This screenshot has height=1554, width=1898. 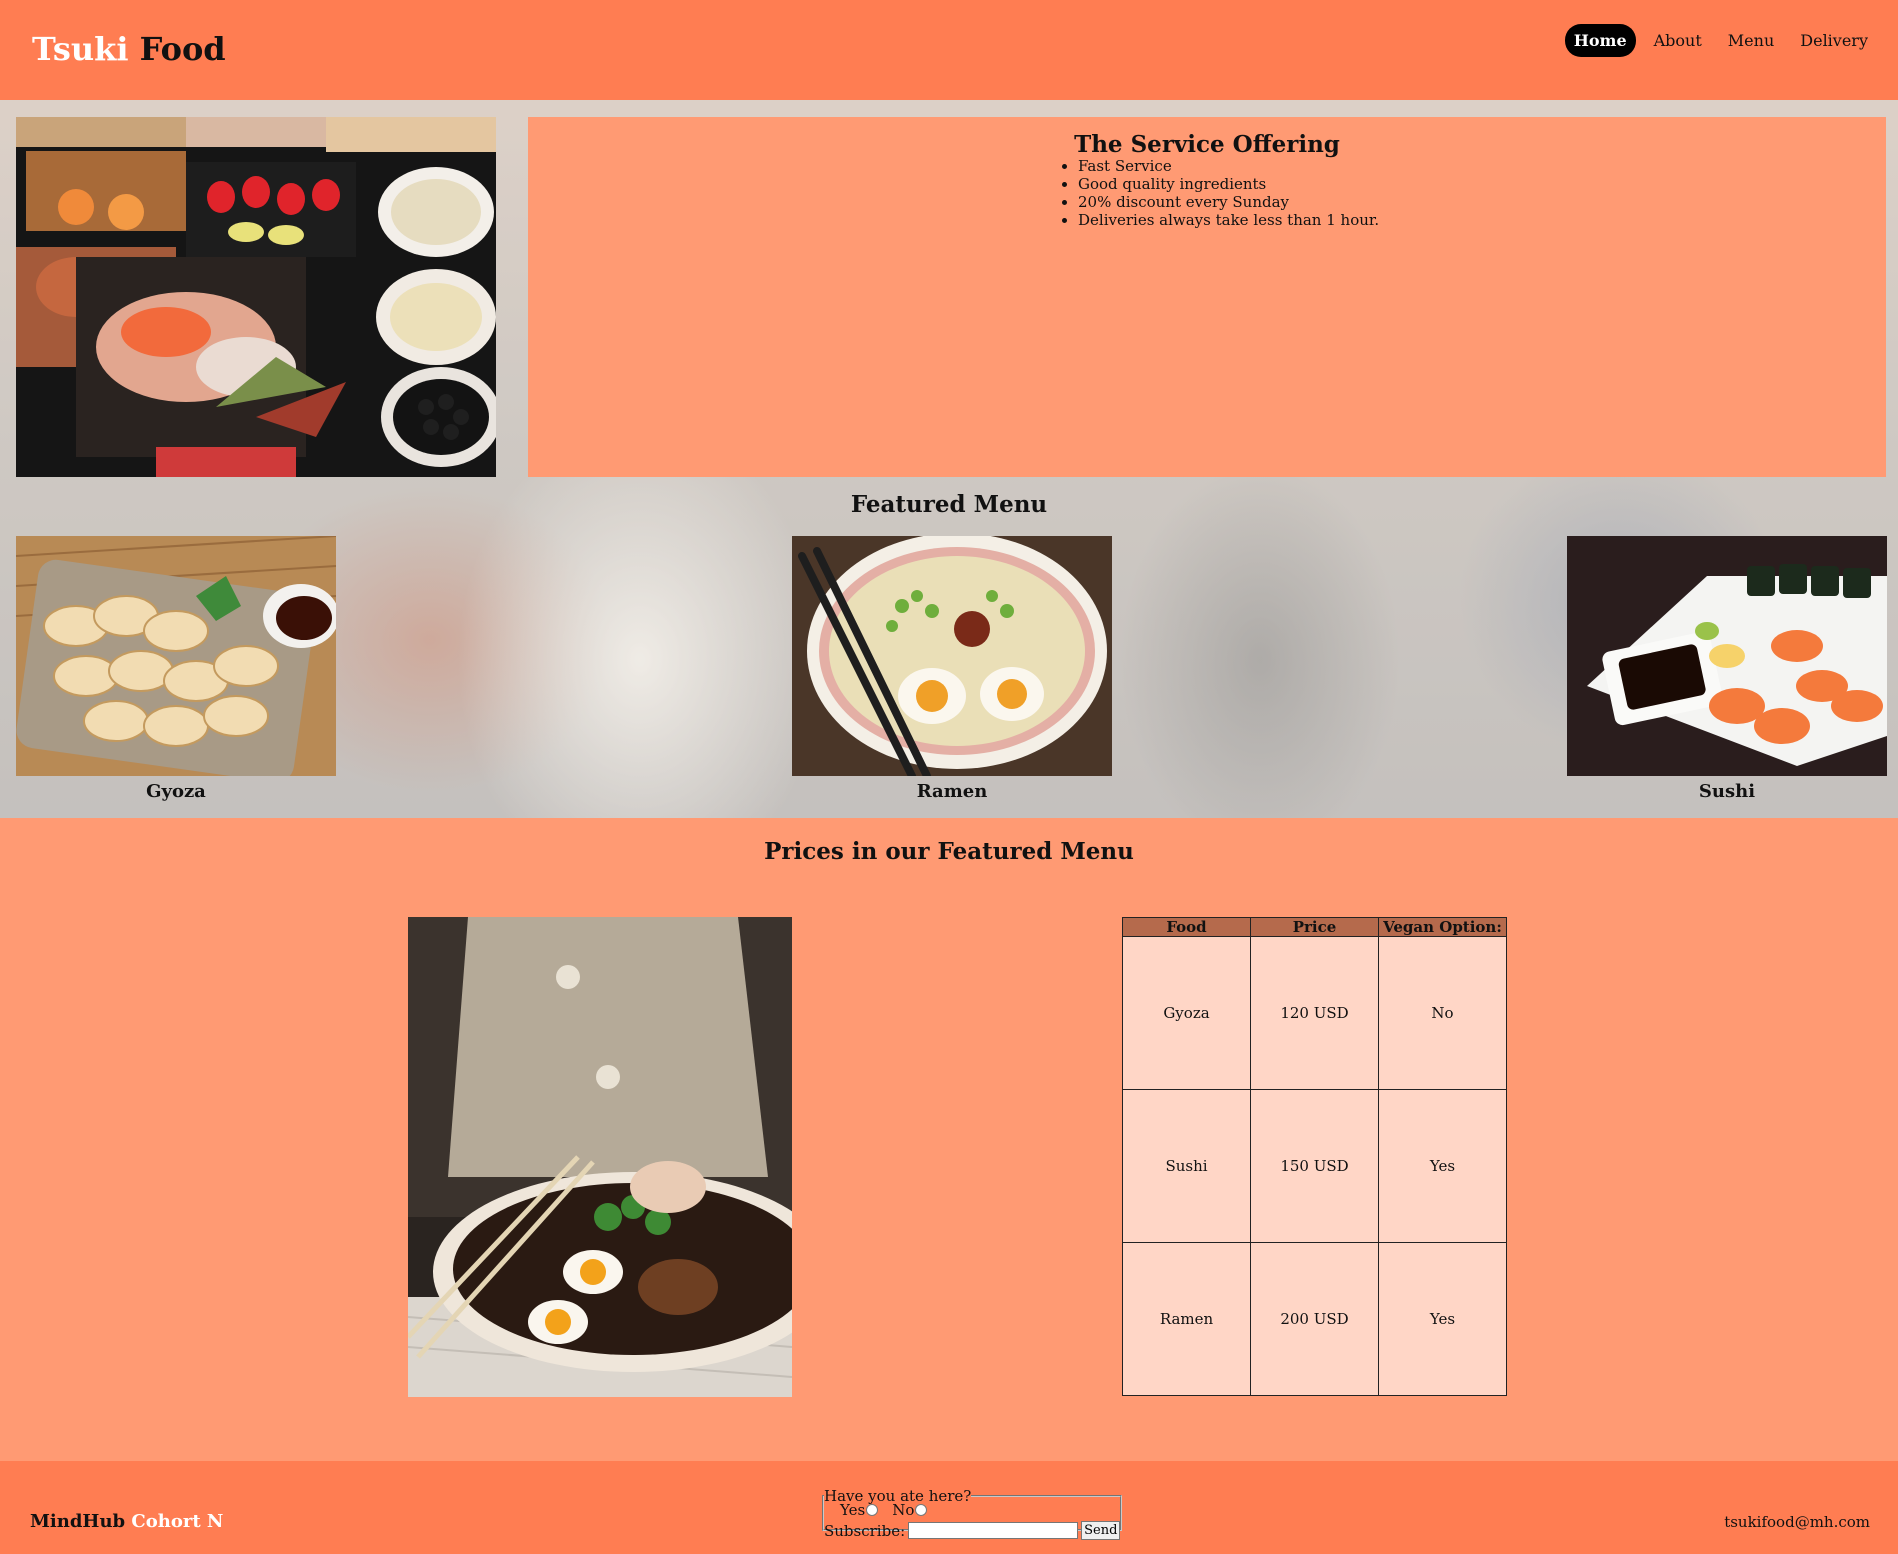 I want to click on table-cell: 120 USD, so click(x=1314, y=1013).